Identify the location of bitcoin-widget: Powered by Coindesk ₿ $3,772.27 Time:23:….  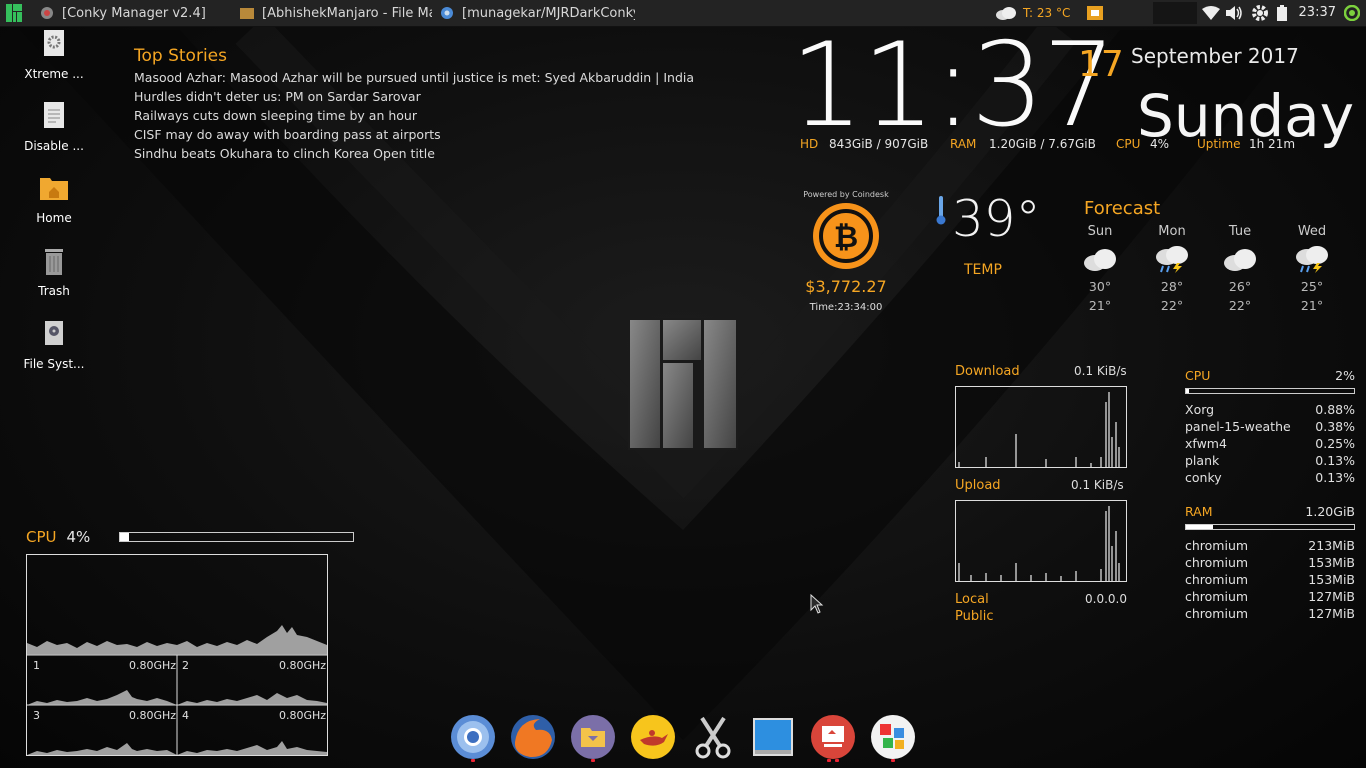
(846, 251).